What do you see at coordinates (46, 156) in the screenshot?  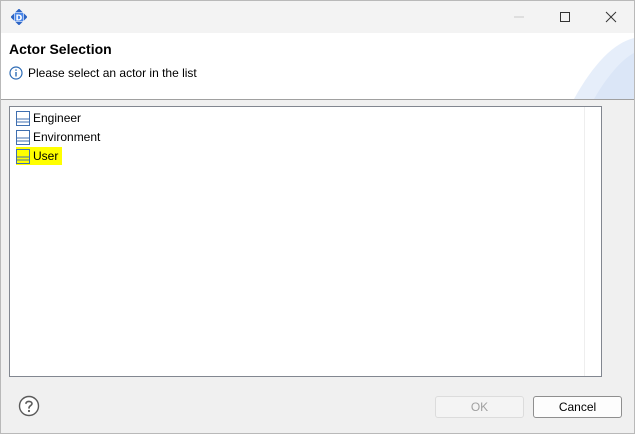 I see `list-item-label: User` at bounding box center [46, 156].